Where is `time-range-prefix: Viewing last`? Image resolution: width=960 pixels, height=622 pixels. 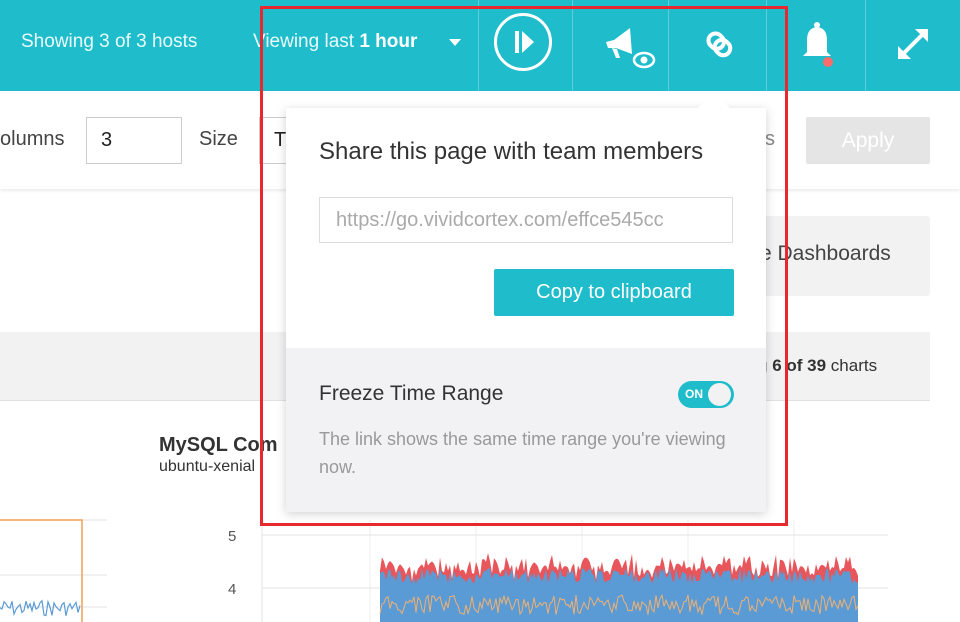
time-range-prefix: Viewing last is located at coordinates (304, 41).